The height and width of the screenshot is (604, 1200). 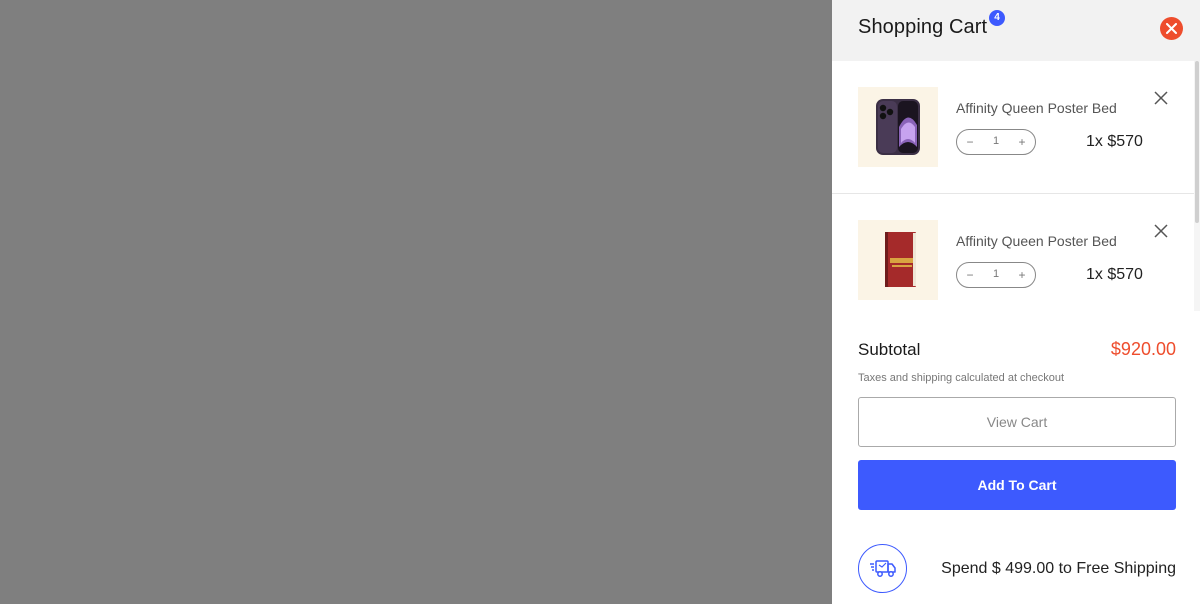 What do you see at coordinates (1017, 485) in the screenshot?
I see `add-to-cart-button: Add To Cart` at bounding box center [1017, 485].